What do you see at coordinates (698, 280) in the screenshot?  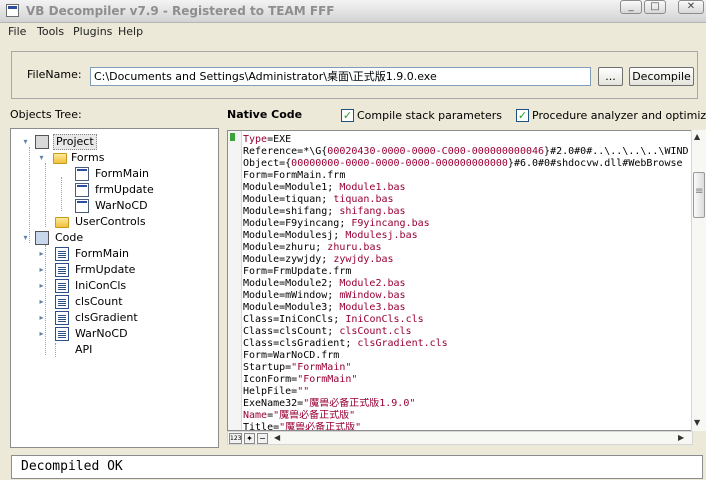 I see `vertical-scrollbar: ▲ ▼` at bounding box center [698, 280].